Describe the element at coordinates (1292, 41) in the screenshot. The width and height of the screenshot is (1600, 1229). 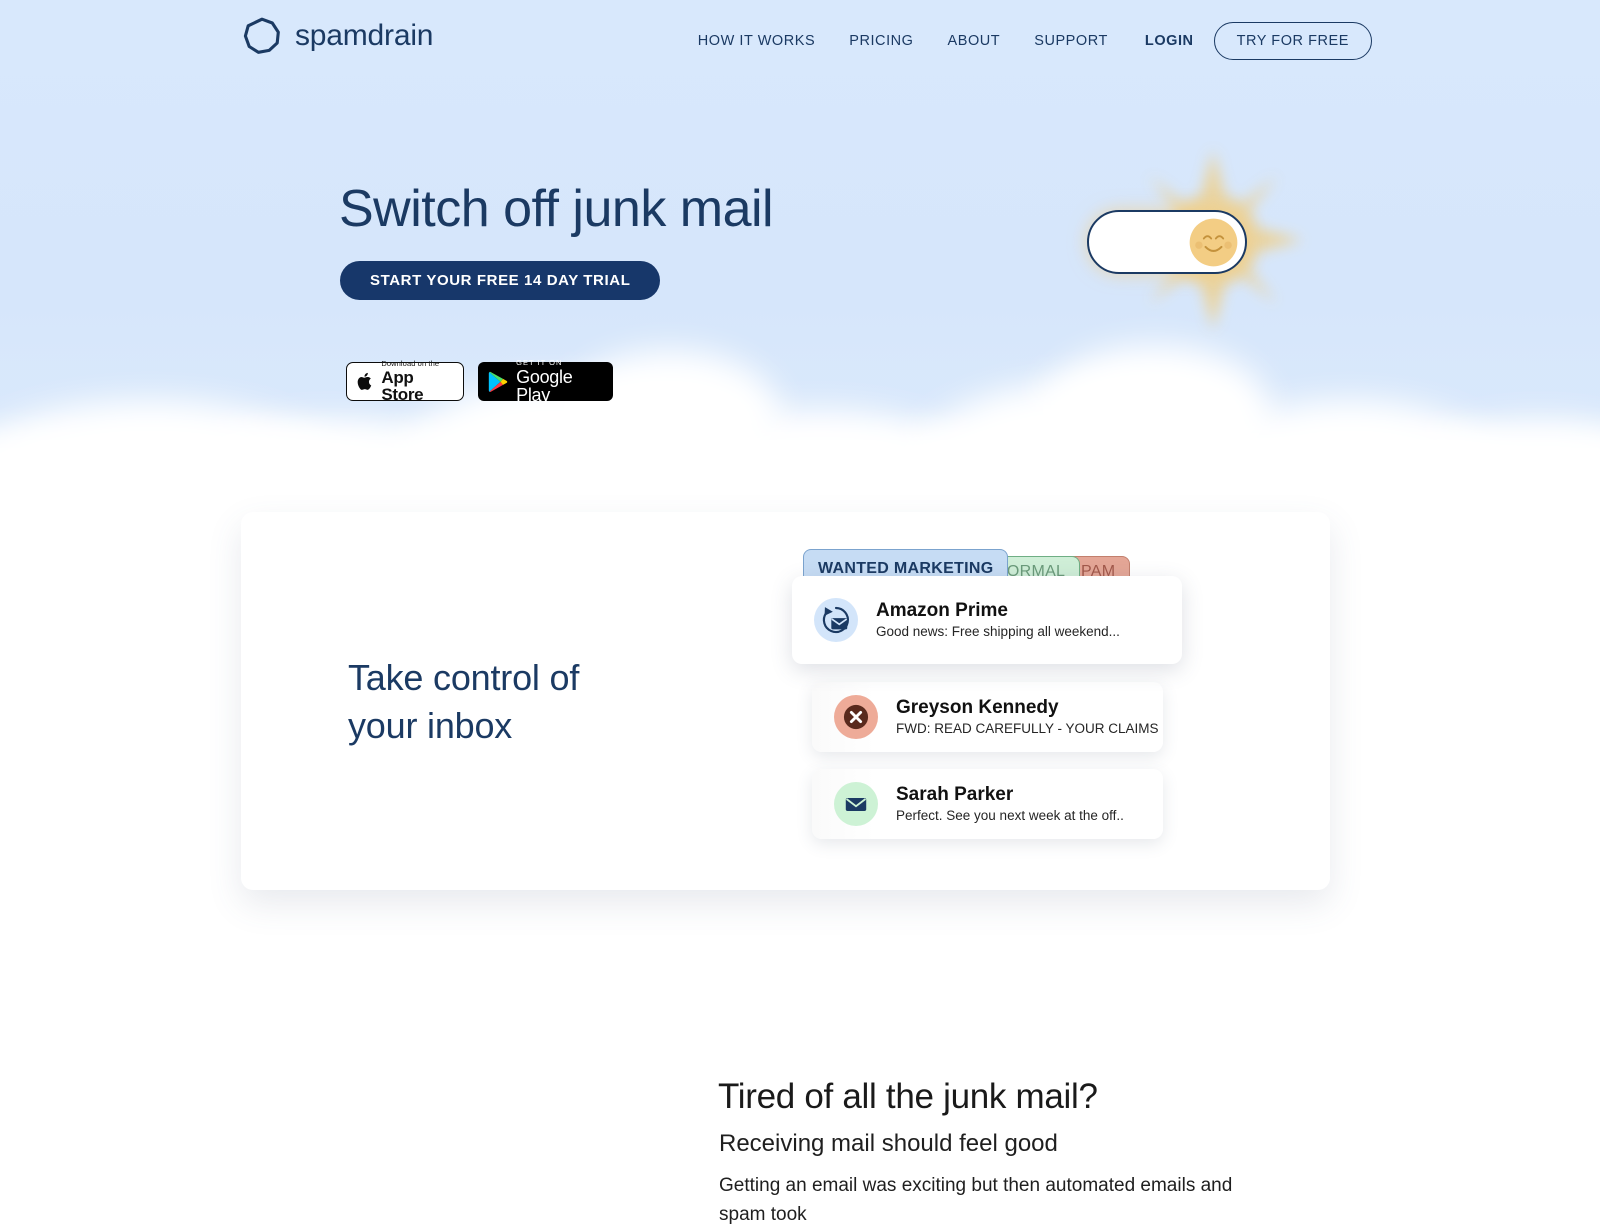
I see `try-for-free-button: TRY FOR FREE` at that location.